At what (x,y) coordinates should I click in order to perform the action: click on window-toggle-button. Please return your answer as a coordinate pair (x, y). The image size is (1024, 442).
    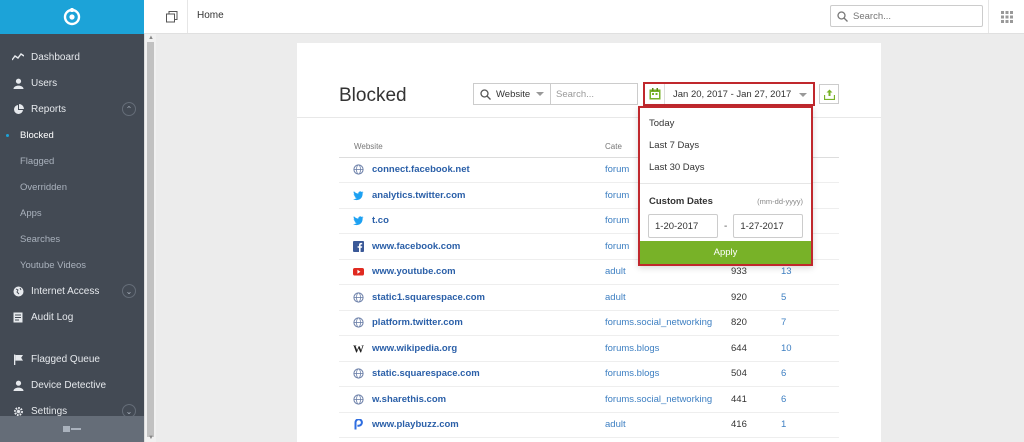
    Looking at the image, I should click on (172, 16).